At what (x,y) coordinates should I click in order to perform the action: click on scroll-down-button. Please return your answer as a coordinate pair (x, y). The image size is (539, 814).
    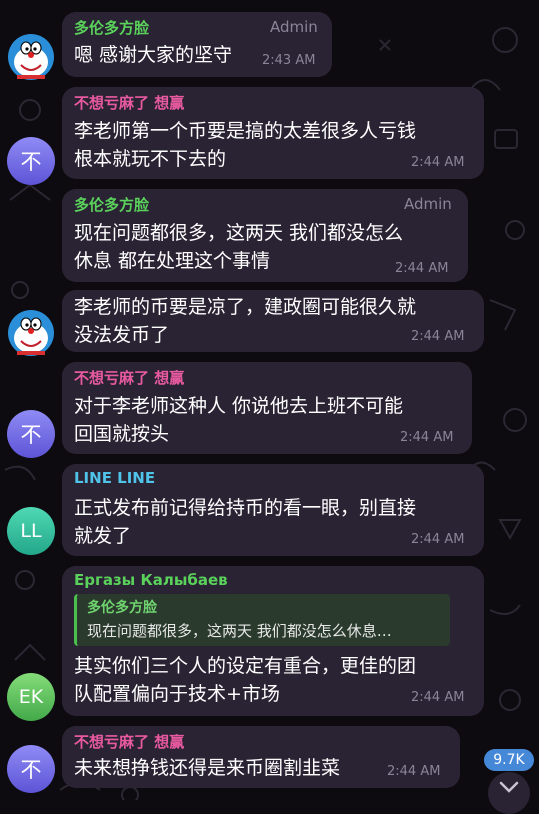
    Looking at the image, I should click on (509, 793).